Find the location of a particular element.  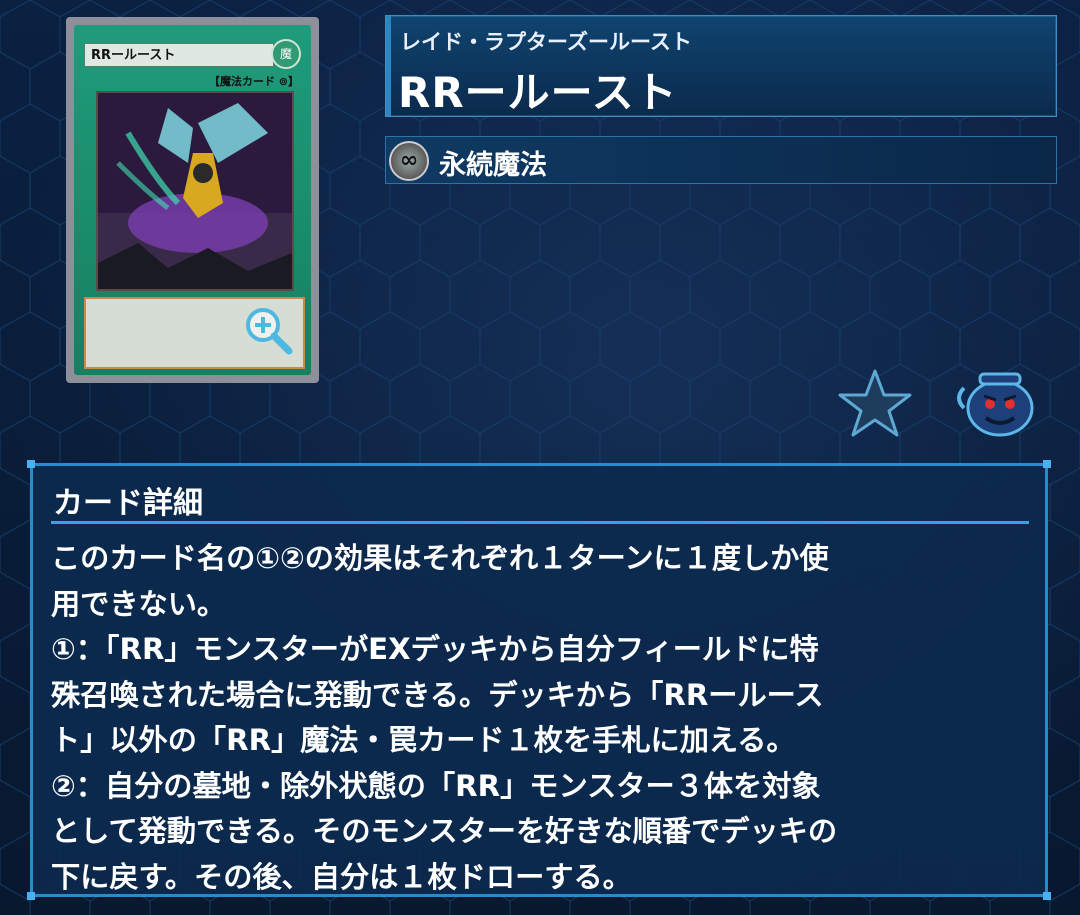

card-type-bar: ∞ 永続魔法 is located at coordinates (721, 160).